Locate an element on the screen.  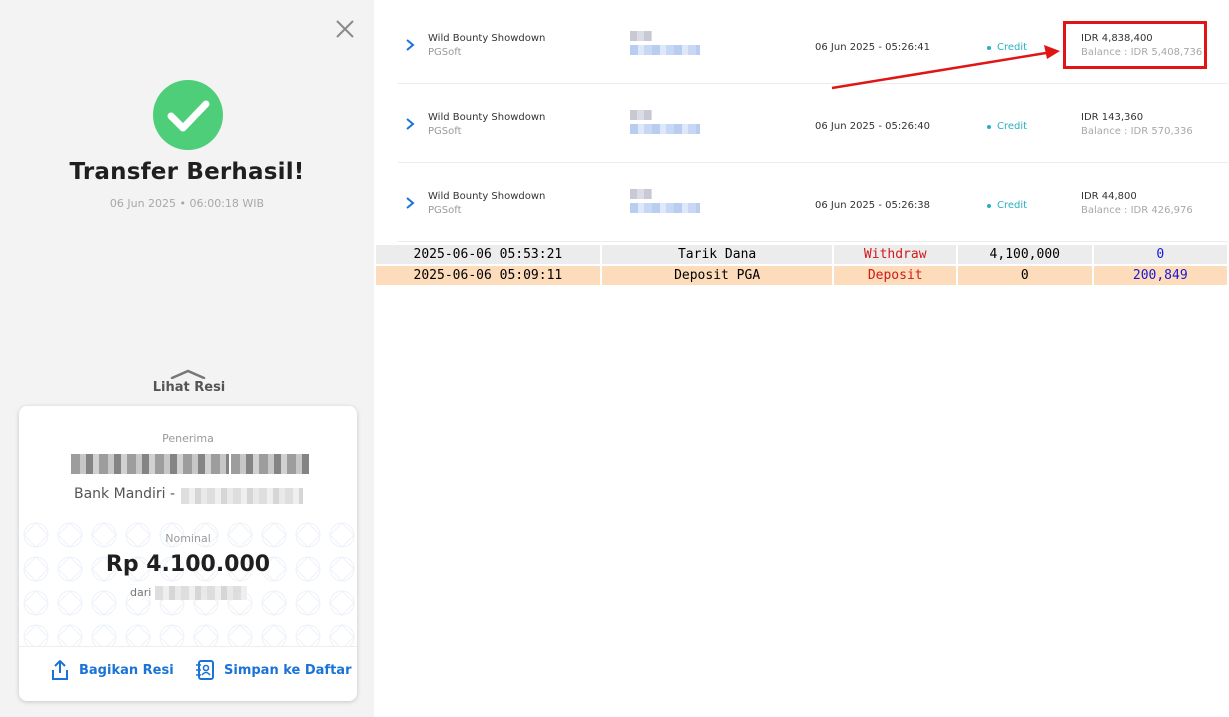
divider is located at coordinates (188, 646).